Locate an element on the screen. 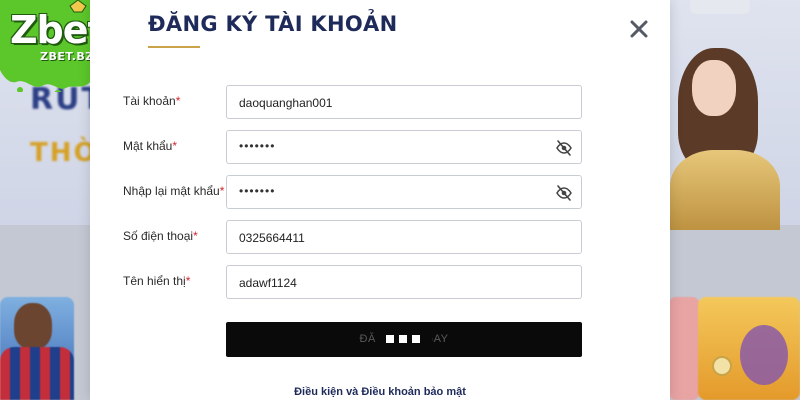  confirm-password-row: Nhập lại mật khẩu* ••••••• is located at coordinates (380, 192).